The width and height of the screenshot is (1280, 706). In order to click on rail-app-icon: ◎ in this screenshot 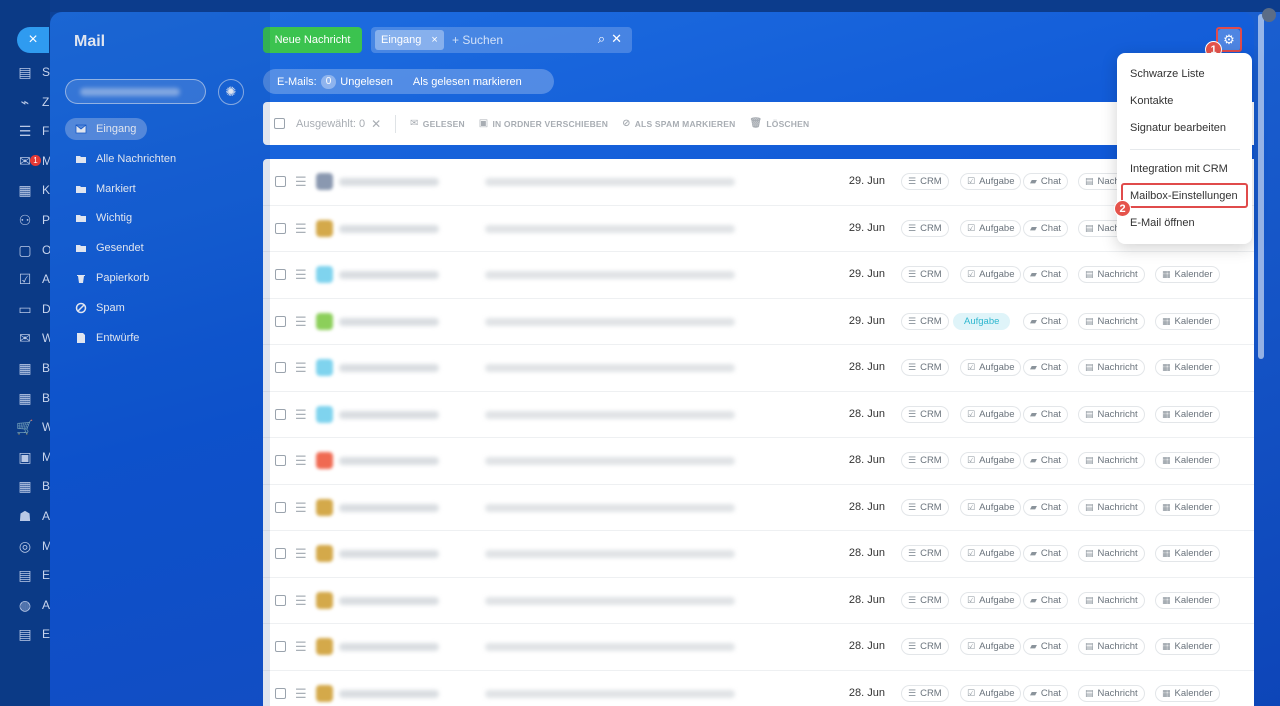, I will do `click(25, 546)`.